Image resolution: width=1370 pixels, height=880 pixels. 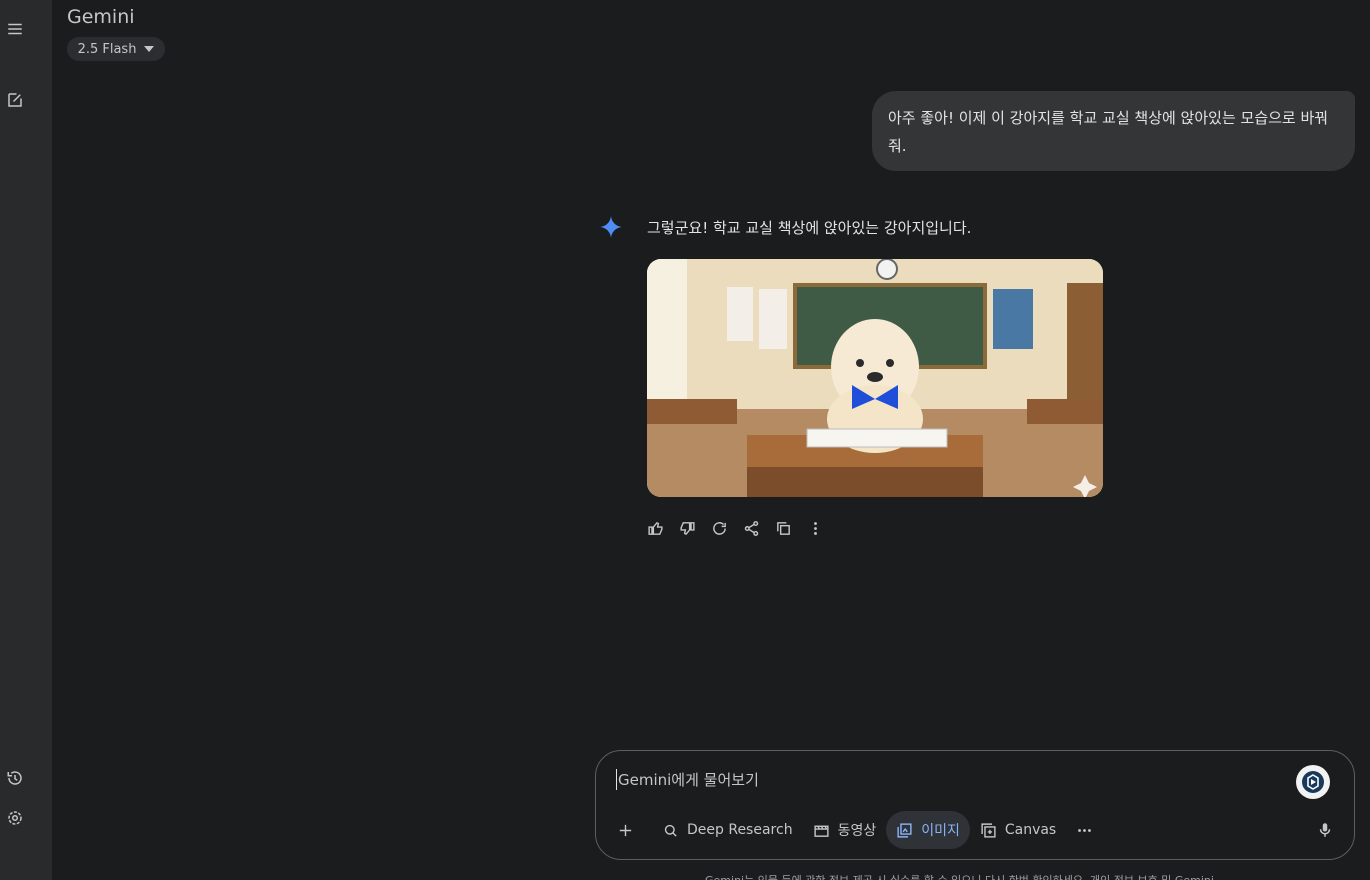 I want to click on add-button, so click(x=625, y=830).